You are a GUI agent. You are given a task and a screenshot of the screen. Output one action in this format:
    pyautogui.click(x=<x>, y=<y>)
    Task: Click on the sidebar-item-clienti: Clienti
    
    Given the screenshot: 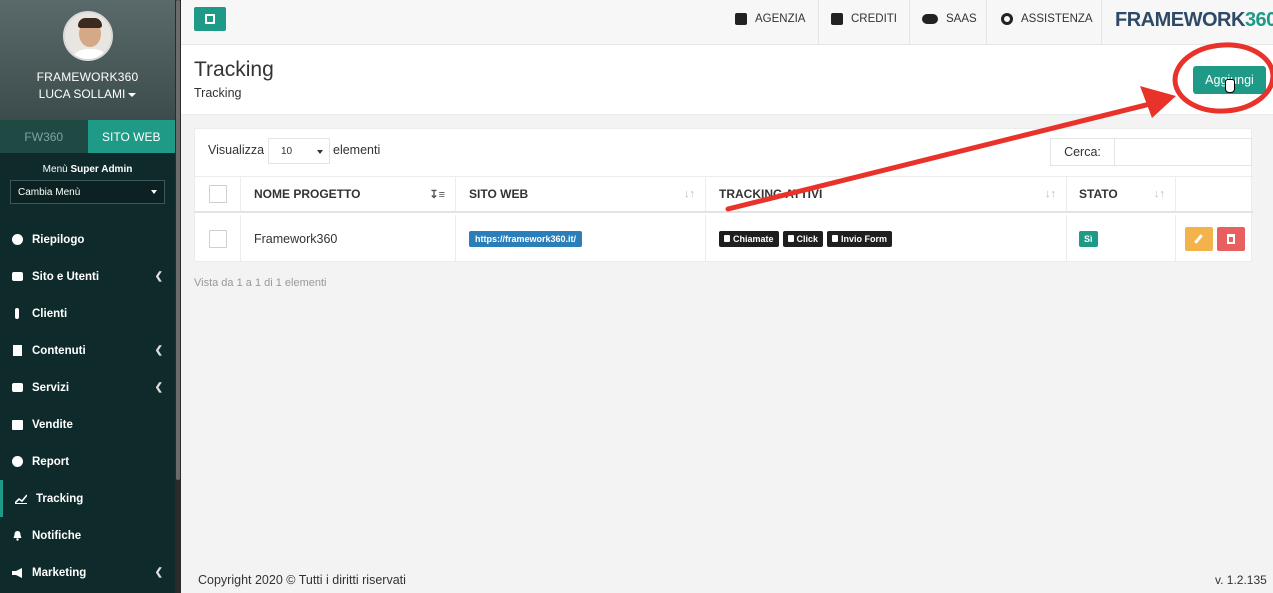 What is the action you would take?
    pyautogui.click(x=87, y=313)
    